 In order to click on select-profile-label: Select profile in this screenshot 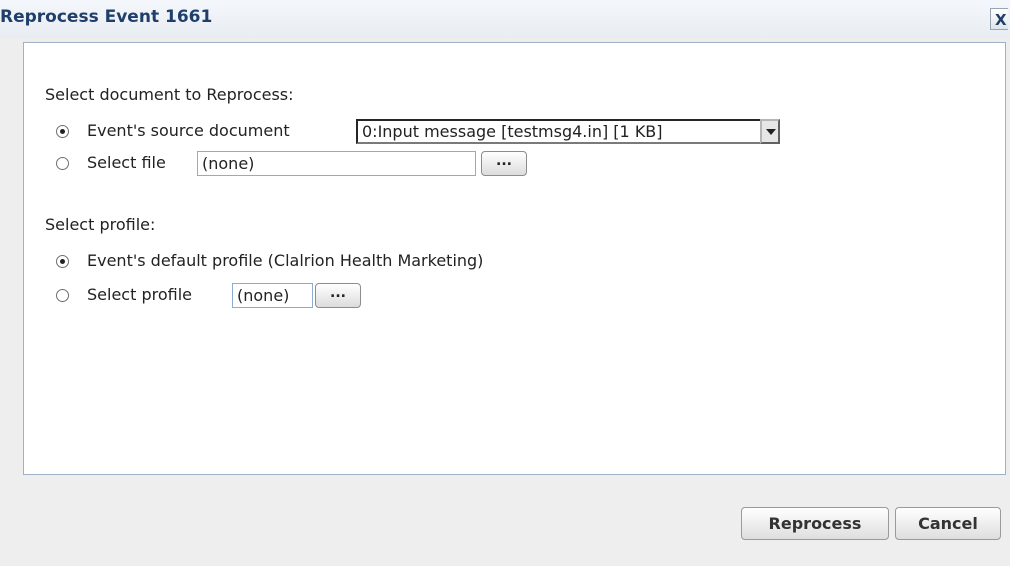, I will do `click(139, 294)`.